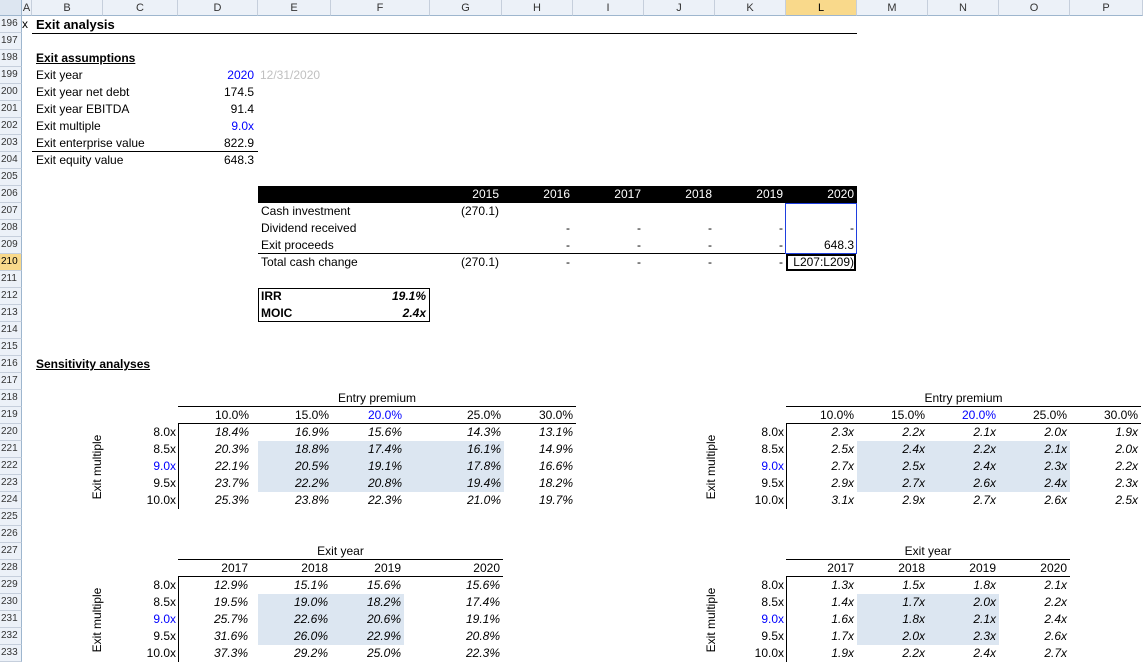  Describe the element at coordinates (340, 551) in the screenshot. I see `irr_year-col-title: Exit year` at that location.